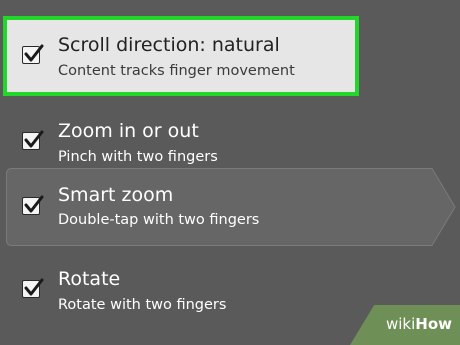  I want to click on checkbox-scroll-direction, so click(33, 54).